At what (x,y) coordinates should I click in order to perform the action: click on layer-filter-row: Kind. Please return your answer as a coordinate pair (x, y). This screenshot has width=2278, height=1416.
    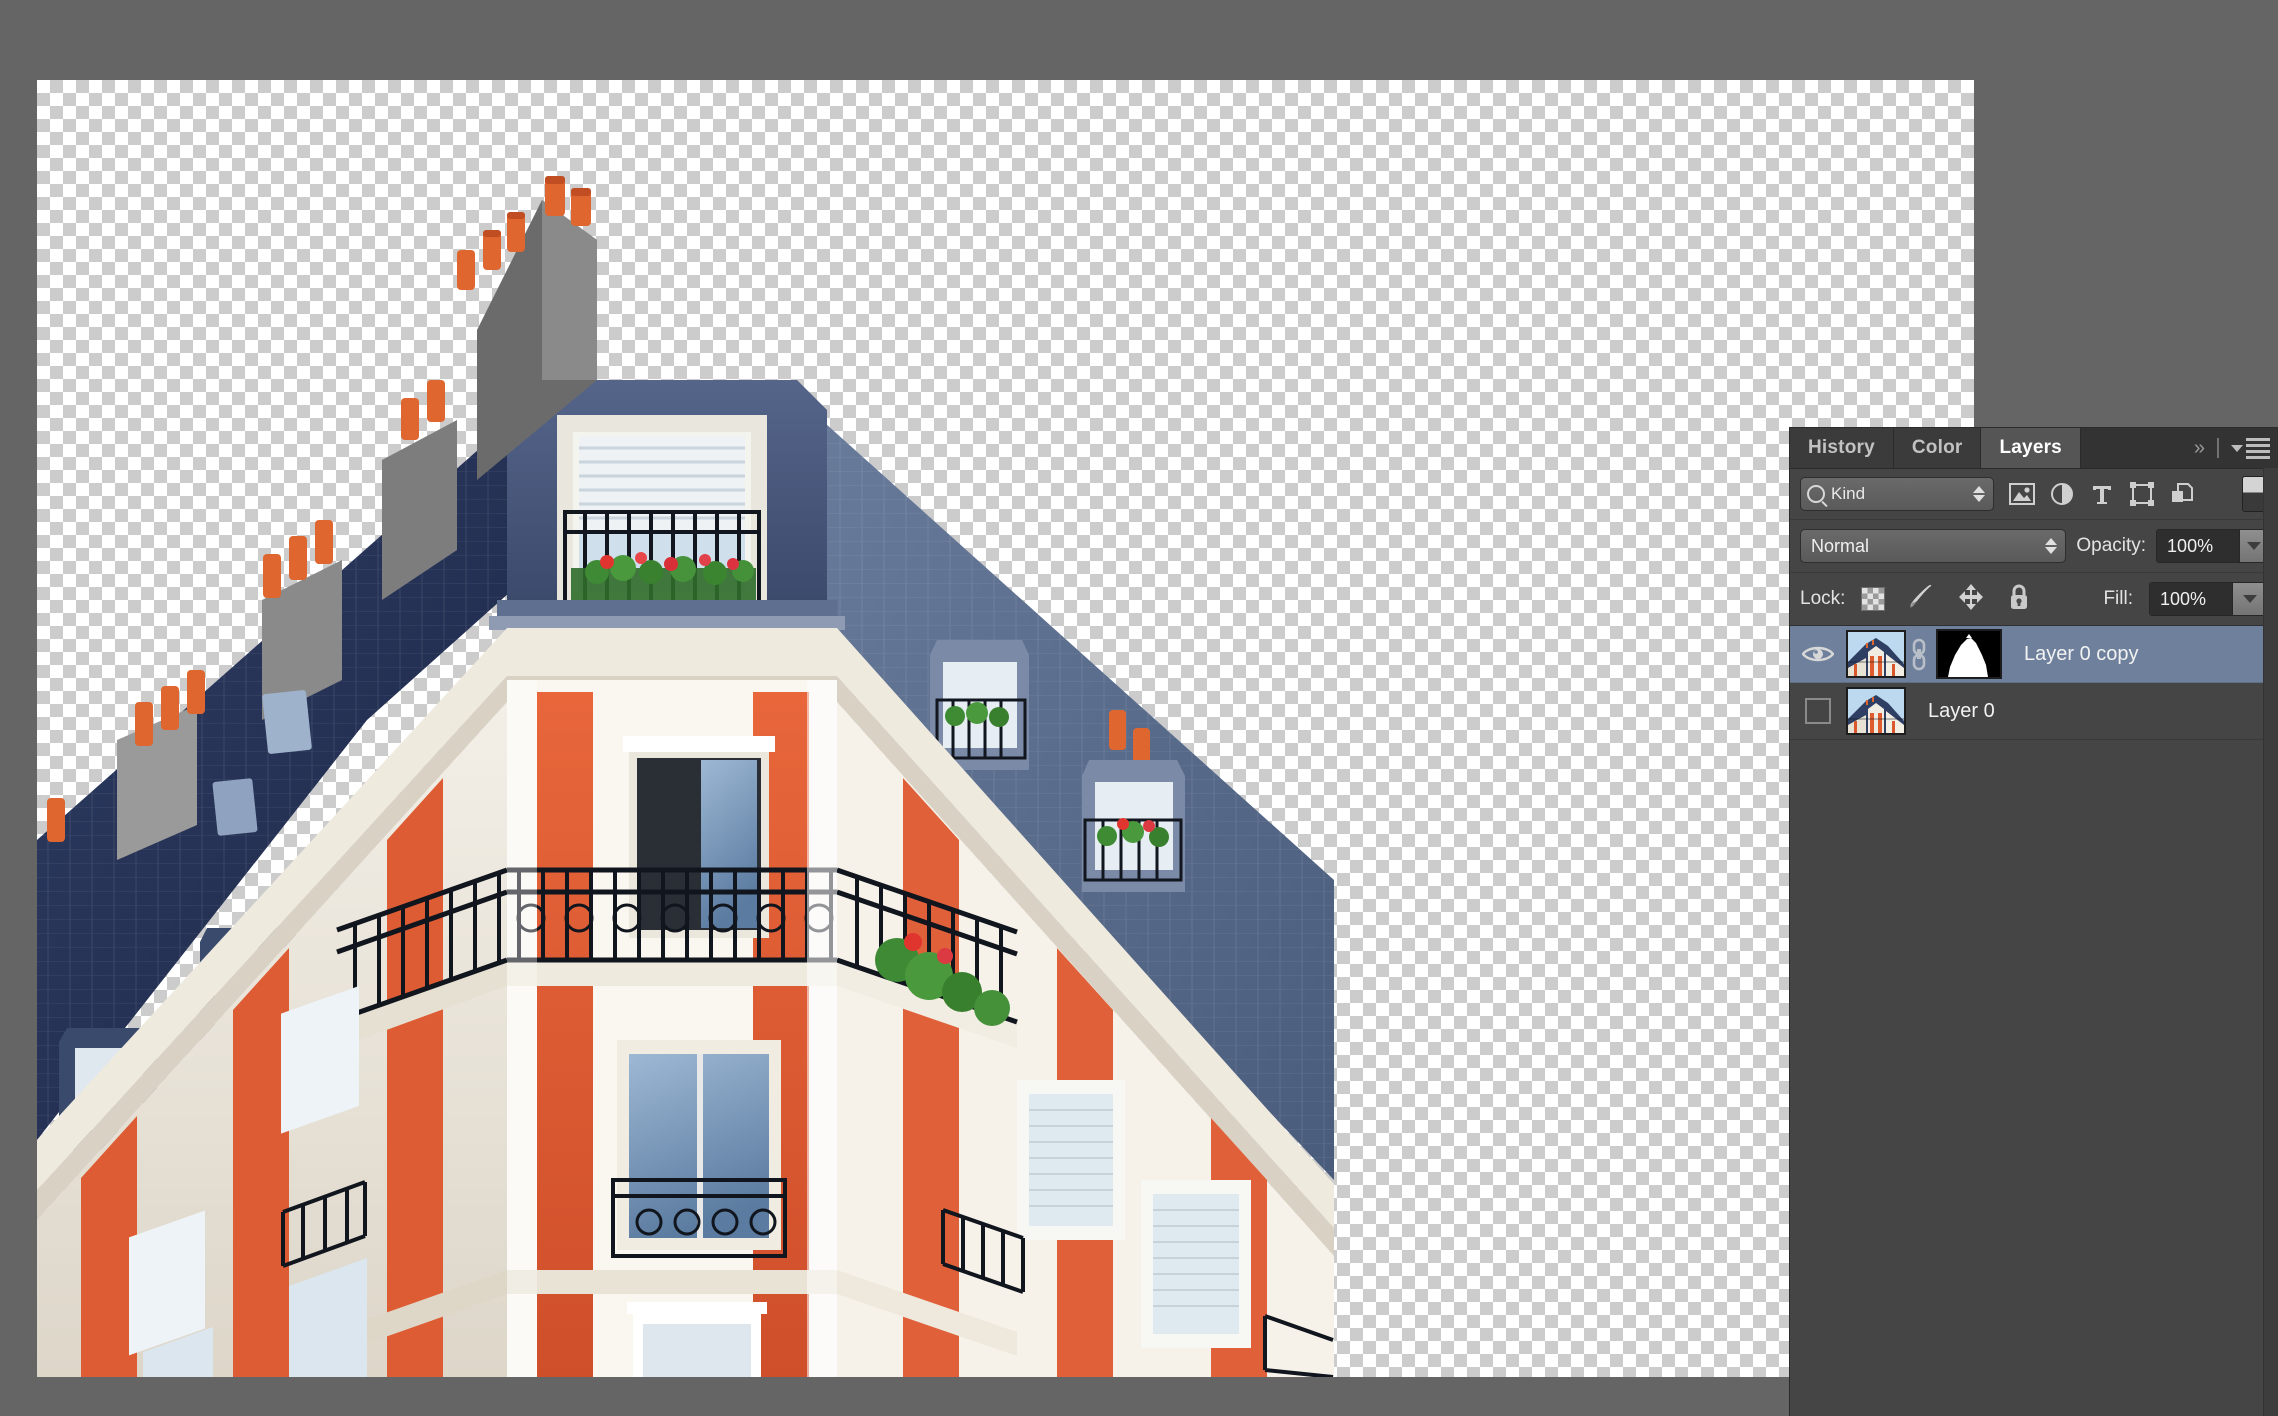
    Looking at the image, I should click on (2034, 494).